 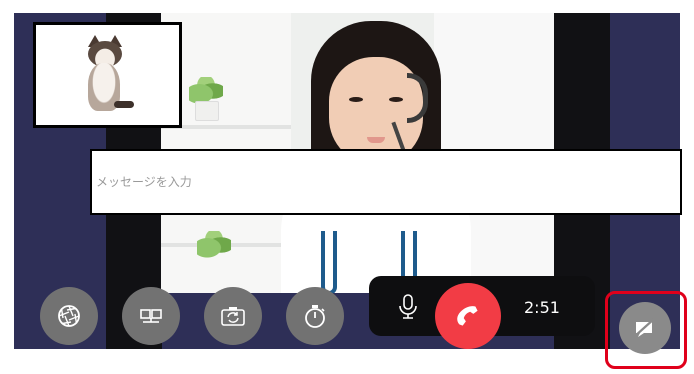 I want to click on end-call-button, so click(x=468, y=316).